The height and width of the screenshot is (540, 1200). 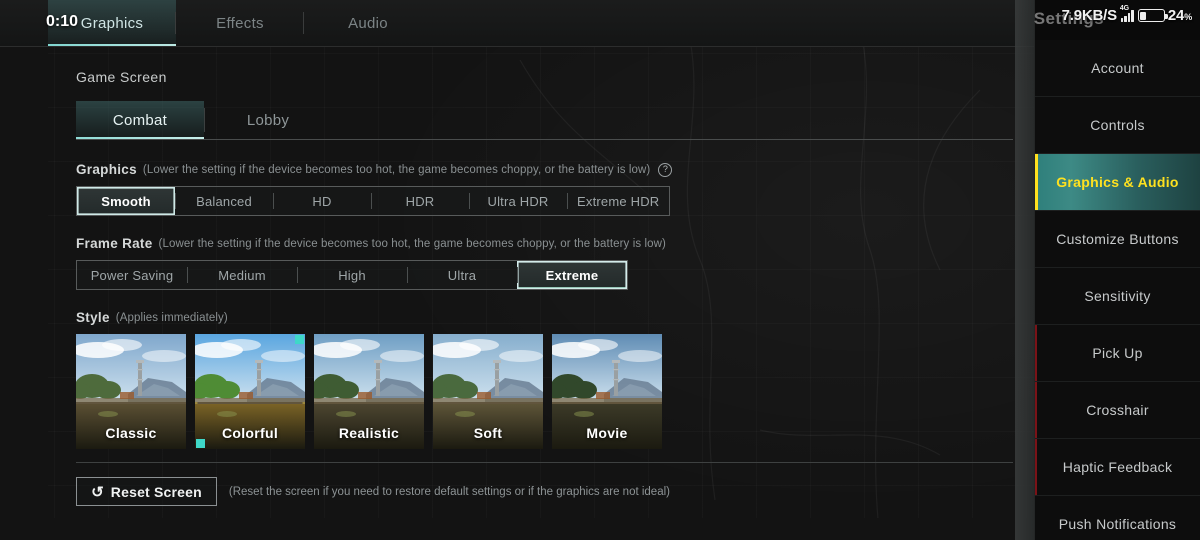 I want to click on frame-rate-option-ultra: Ultra, so click(x=462, y=275).